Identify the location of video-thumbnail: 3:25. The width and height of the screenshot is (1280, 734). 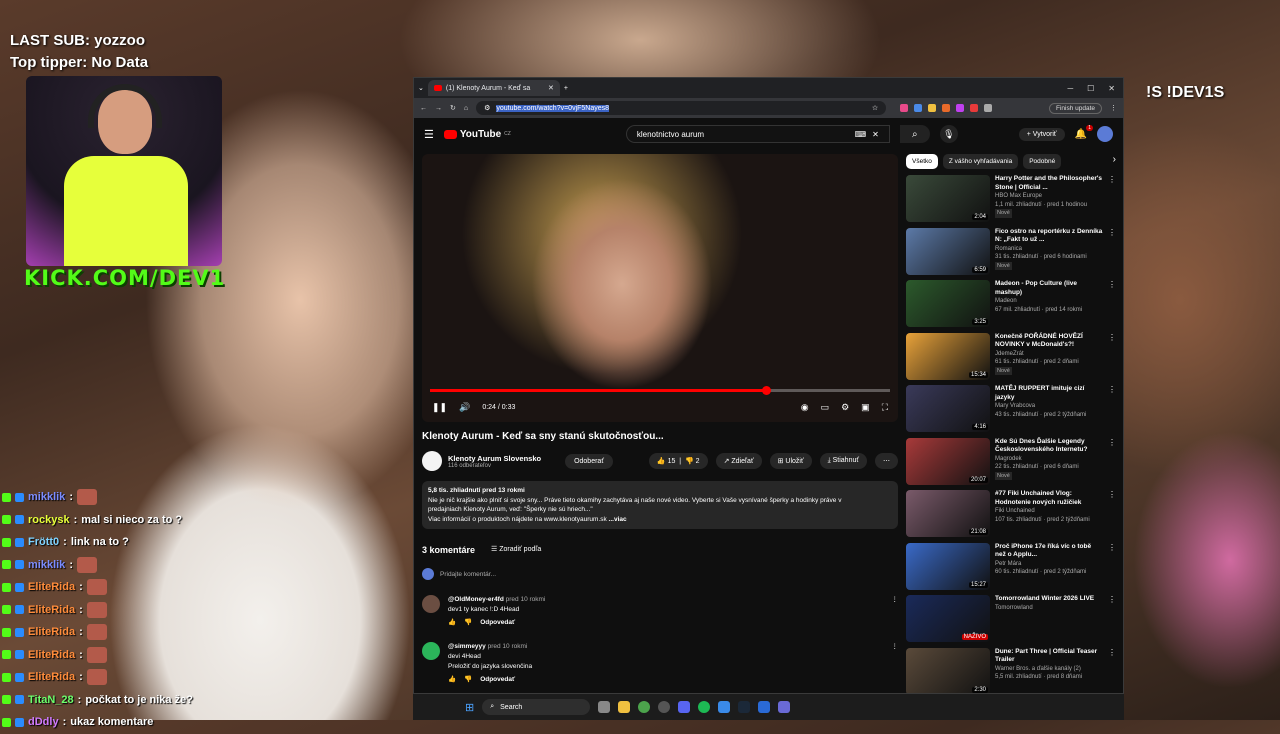
(948, 303).